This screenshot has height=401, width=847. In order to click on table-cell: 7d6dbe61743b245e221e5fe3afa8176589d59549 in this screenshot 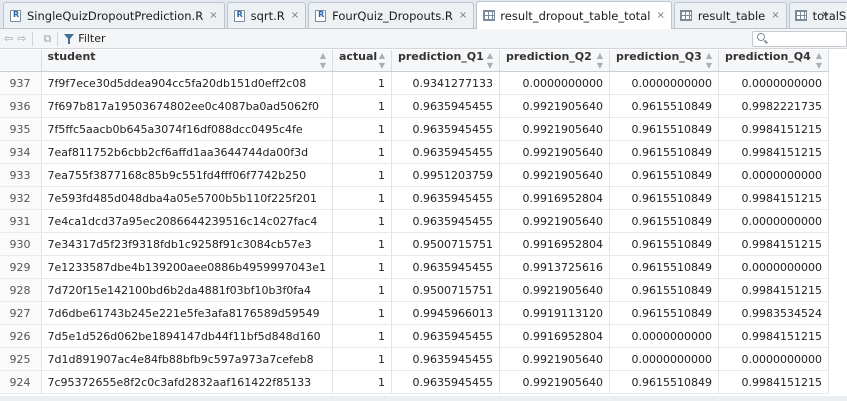, I will do `click(187, 313)`.